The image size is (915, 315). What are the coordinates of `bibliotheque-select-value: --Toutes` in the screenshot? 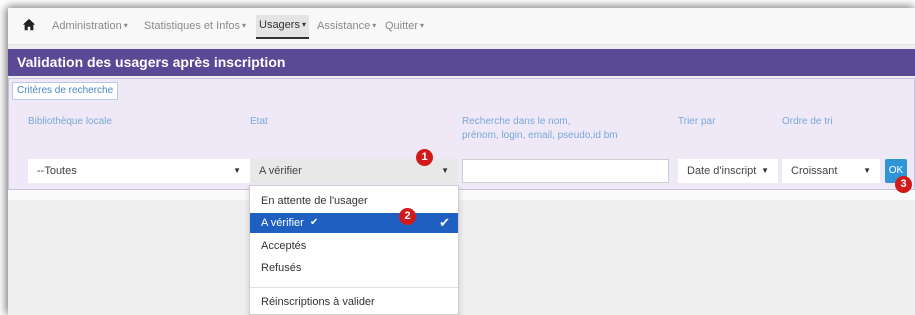 It's located at (57, 171).